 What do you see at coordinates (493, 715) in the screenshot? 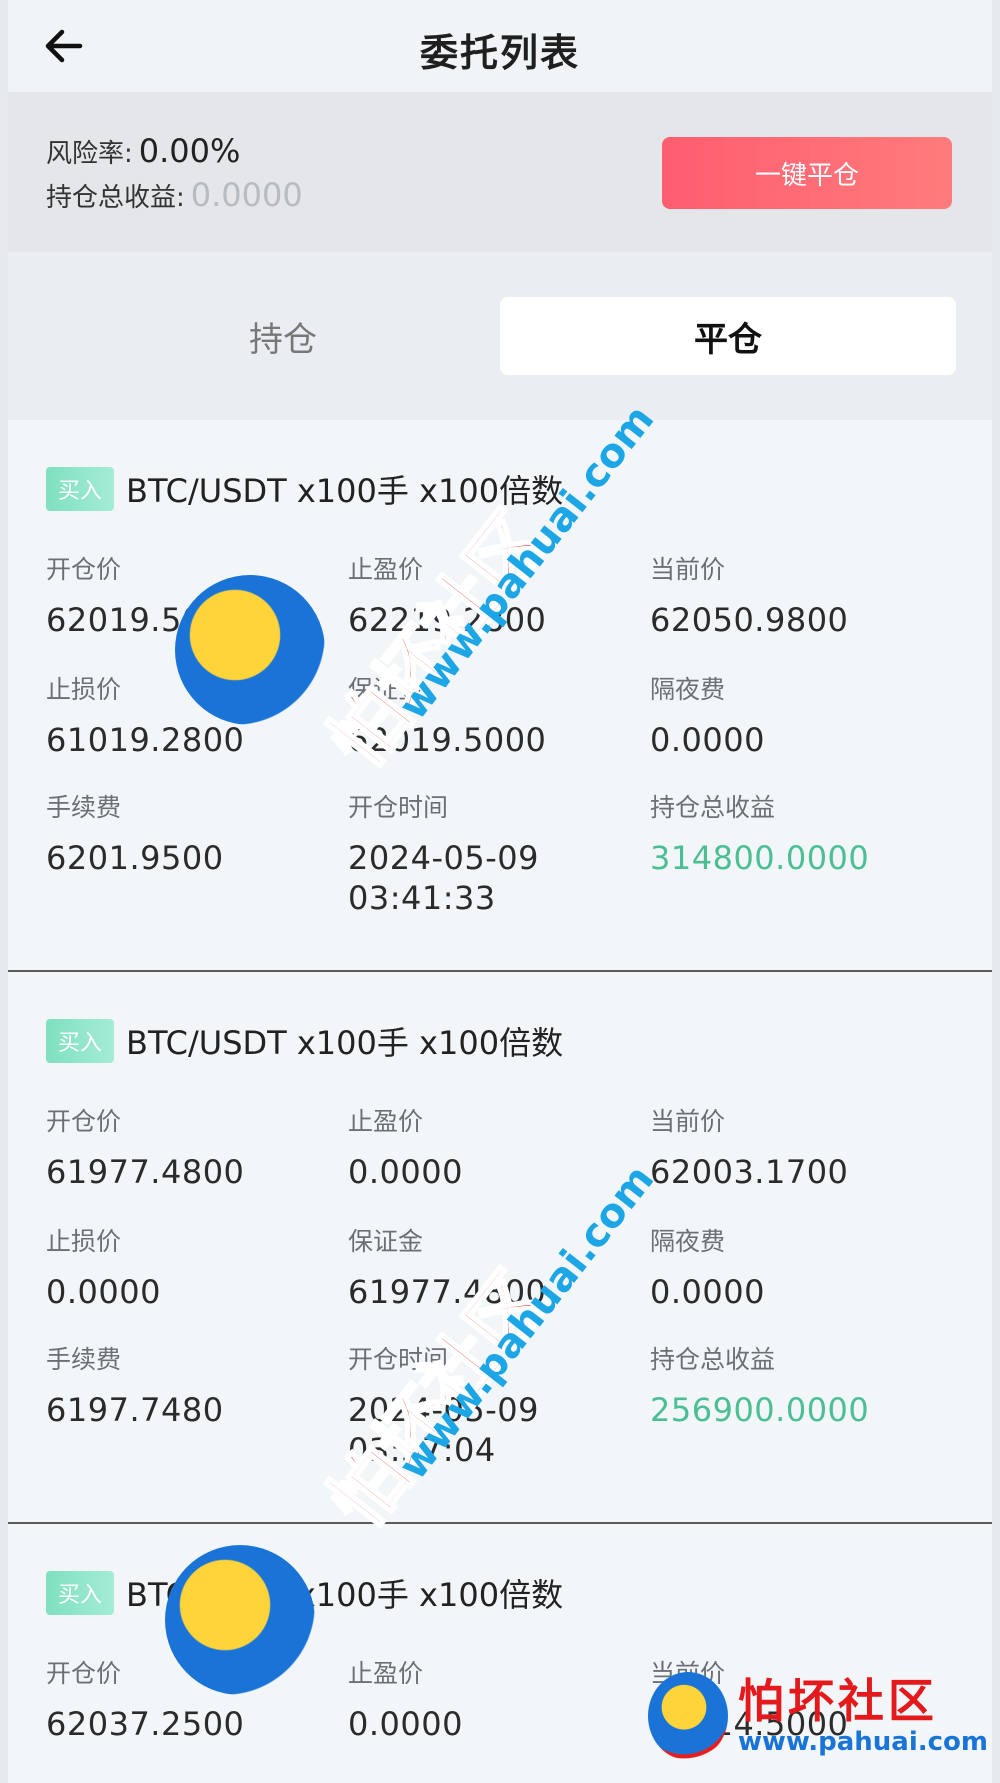
I see `margin-field: 保证金 62019.5000` at bounding box center [493, 715].